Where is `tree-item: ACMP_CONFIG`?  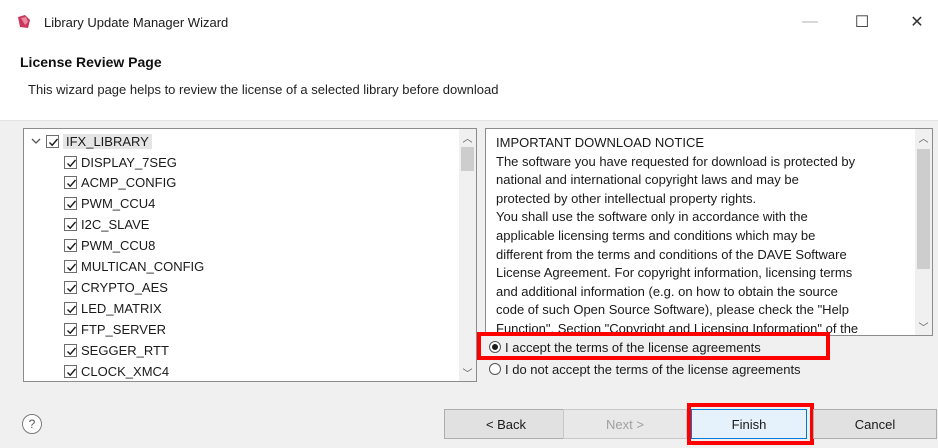 tree-item: ACMP_CONFIG is located at coordinates (120, 183).